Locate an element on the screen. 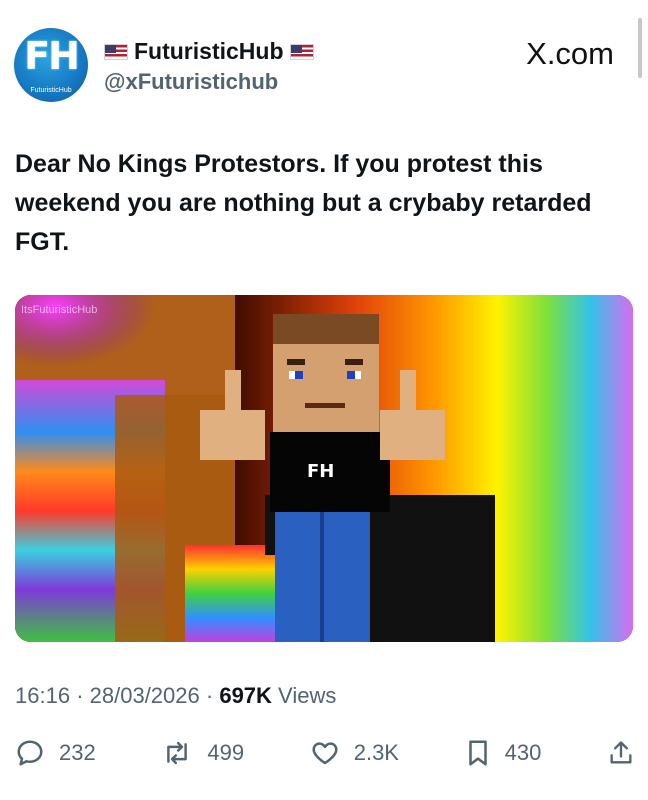  like-button: 2.3K is located at coordinates (354, 753).